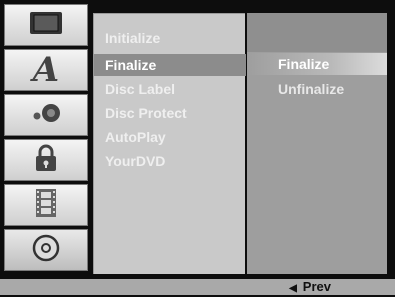  I want to click on category-display, so click(46, 25).